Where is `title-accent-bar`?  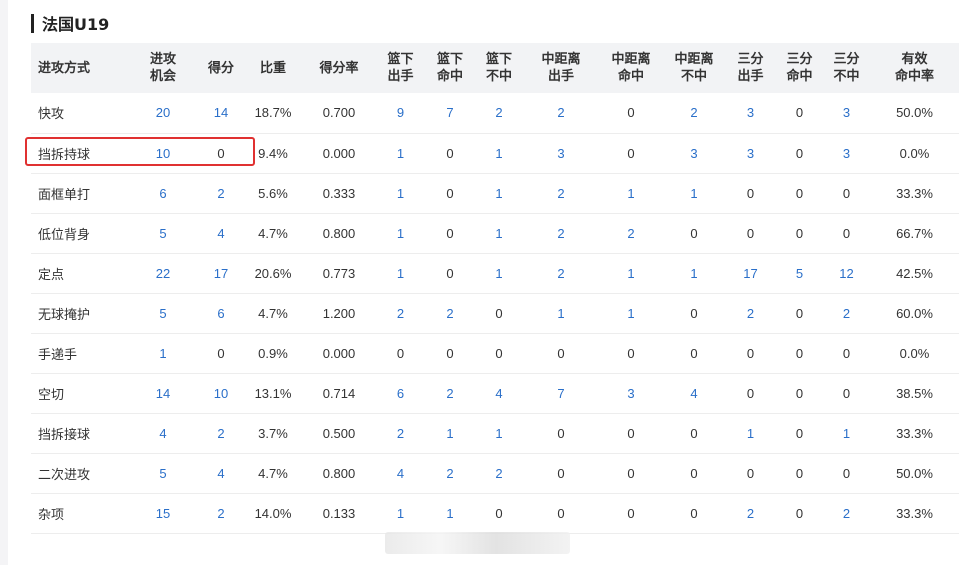
title-accent-bar is located at coordinates (32, 23).